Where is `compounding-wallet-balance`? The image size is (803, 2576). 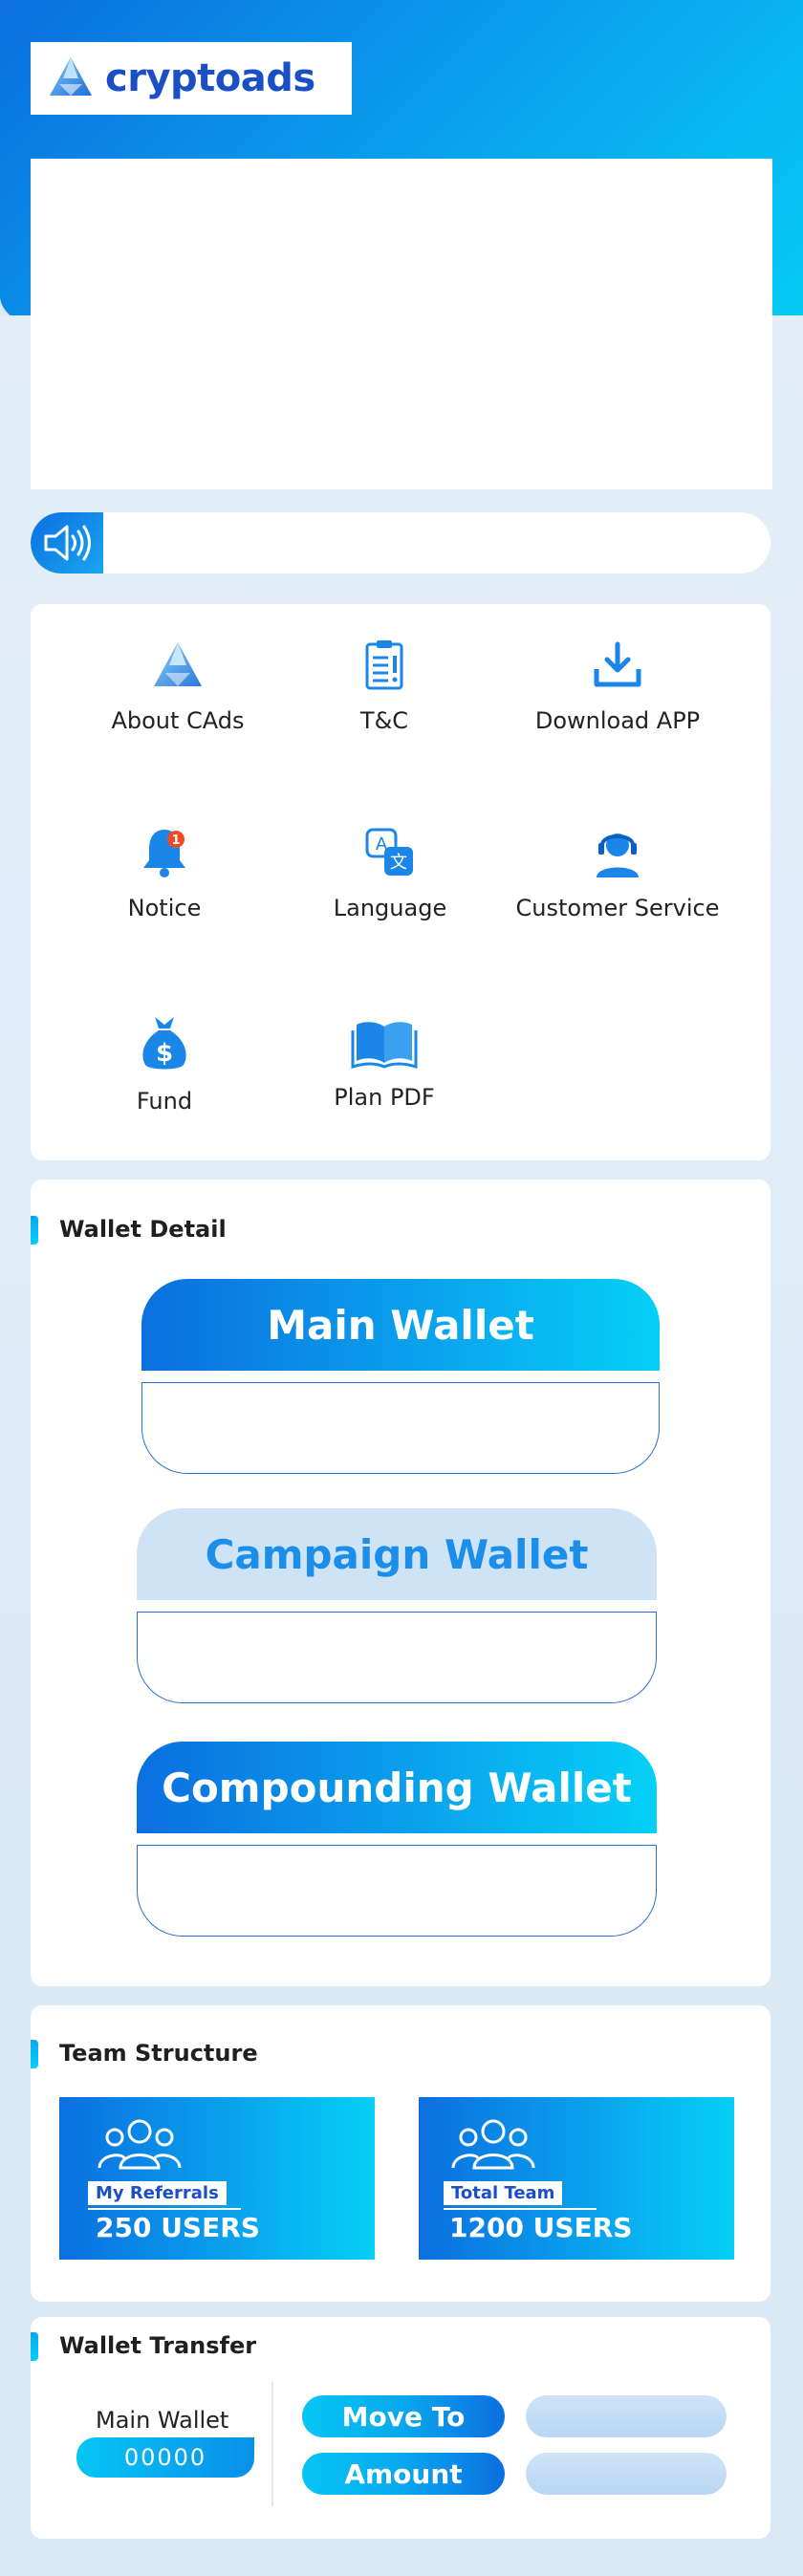 compounding-wallet-balance is located at coordinates (397, 1891).